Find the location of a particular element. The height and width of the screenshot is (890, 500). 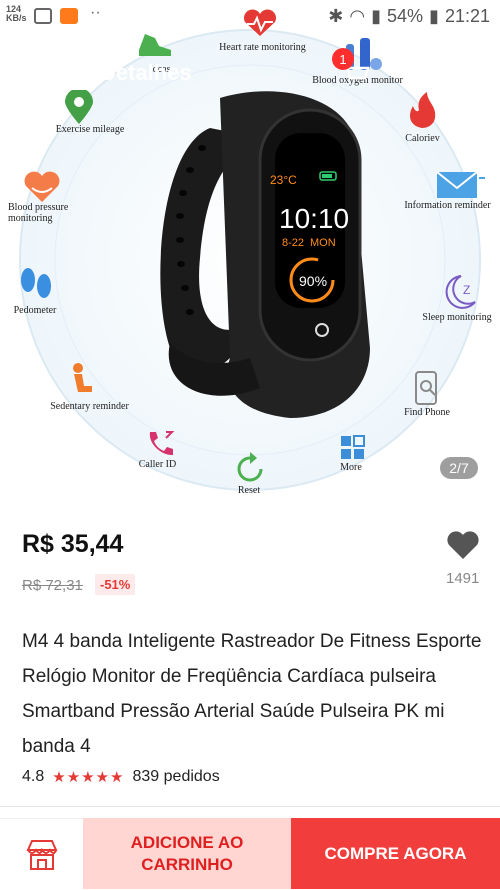

envelope-icon is located at coordinates (460, 184).